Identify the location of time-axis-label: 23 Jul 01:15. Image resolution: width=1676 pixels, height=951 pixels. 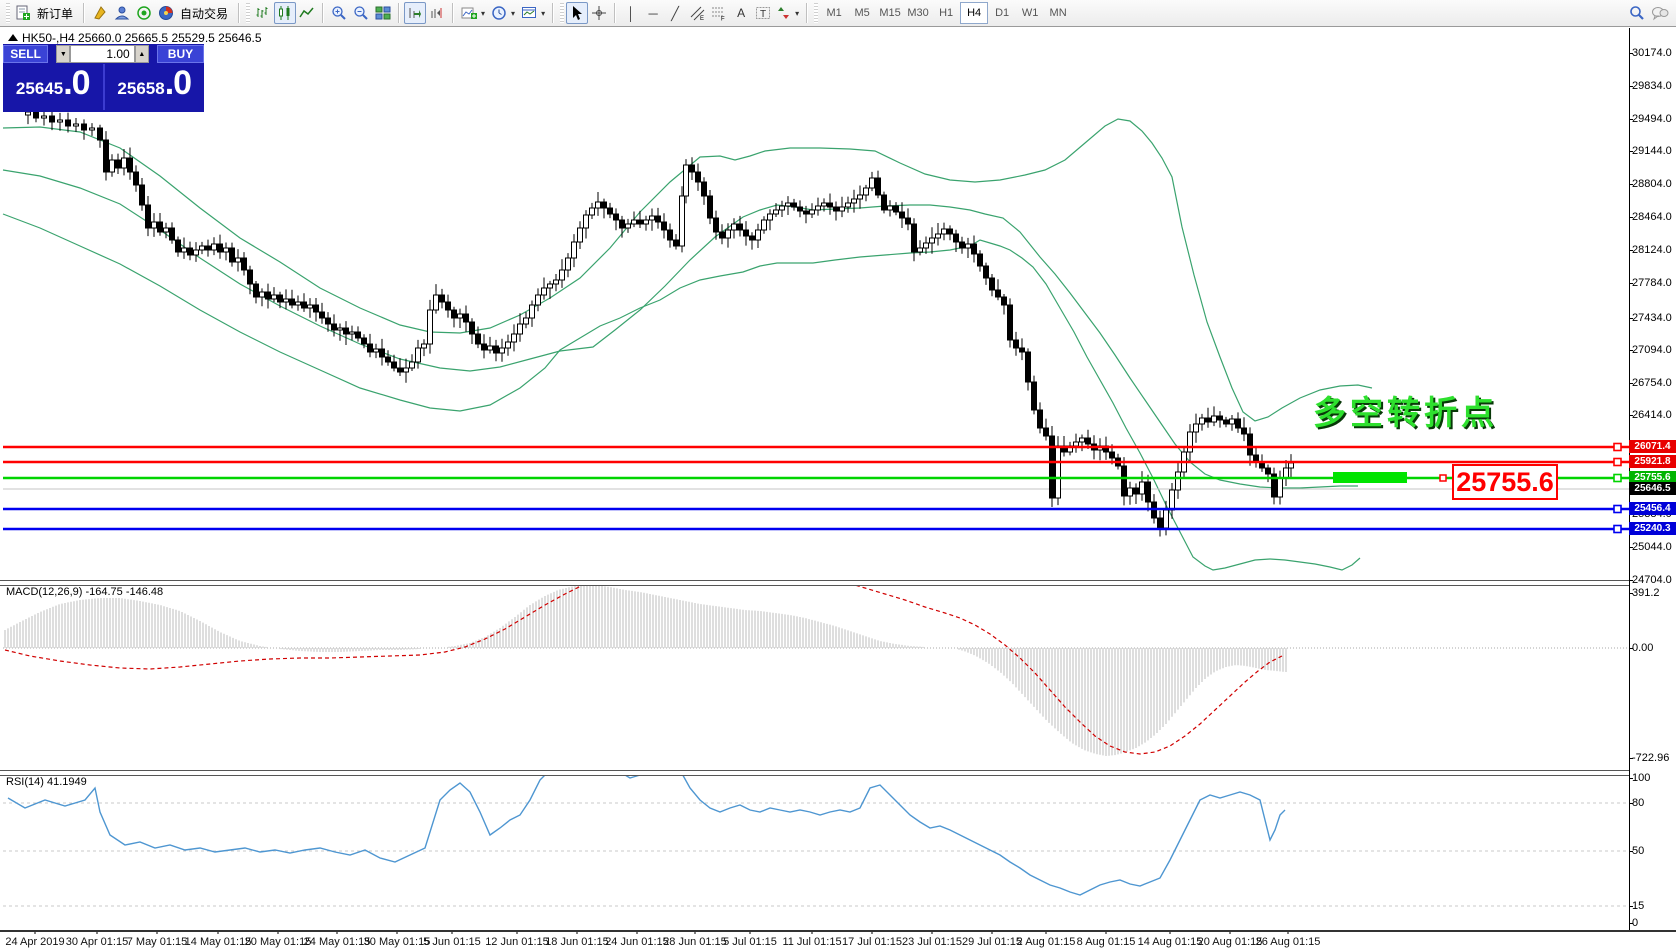
(932, 942).